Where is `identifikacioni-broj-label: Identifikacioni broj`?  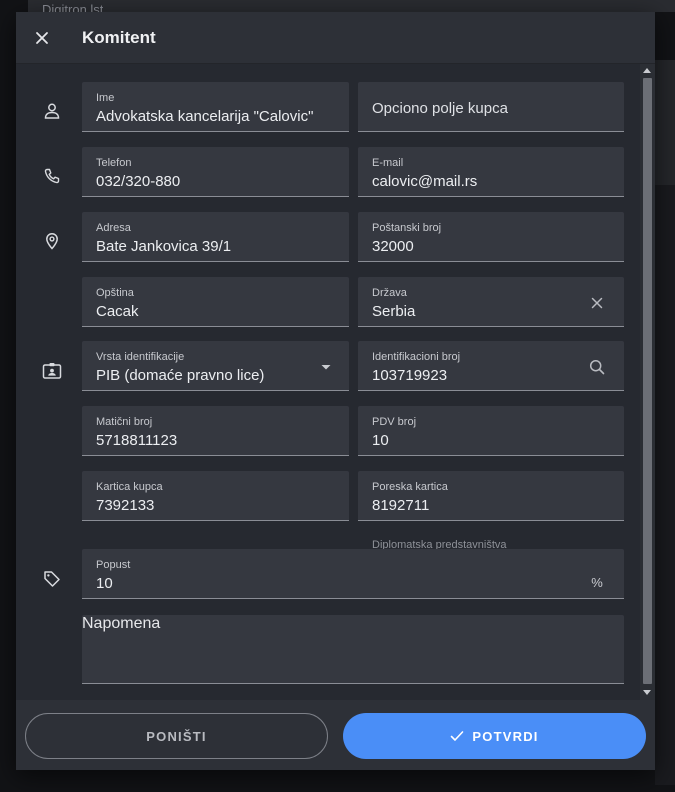 identifikacioni-broj-label: Identifikacioni broj is located at coordinates (416, 357).